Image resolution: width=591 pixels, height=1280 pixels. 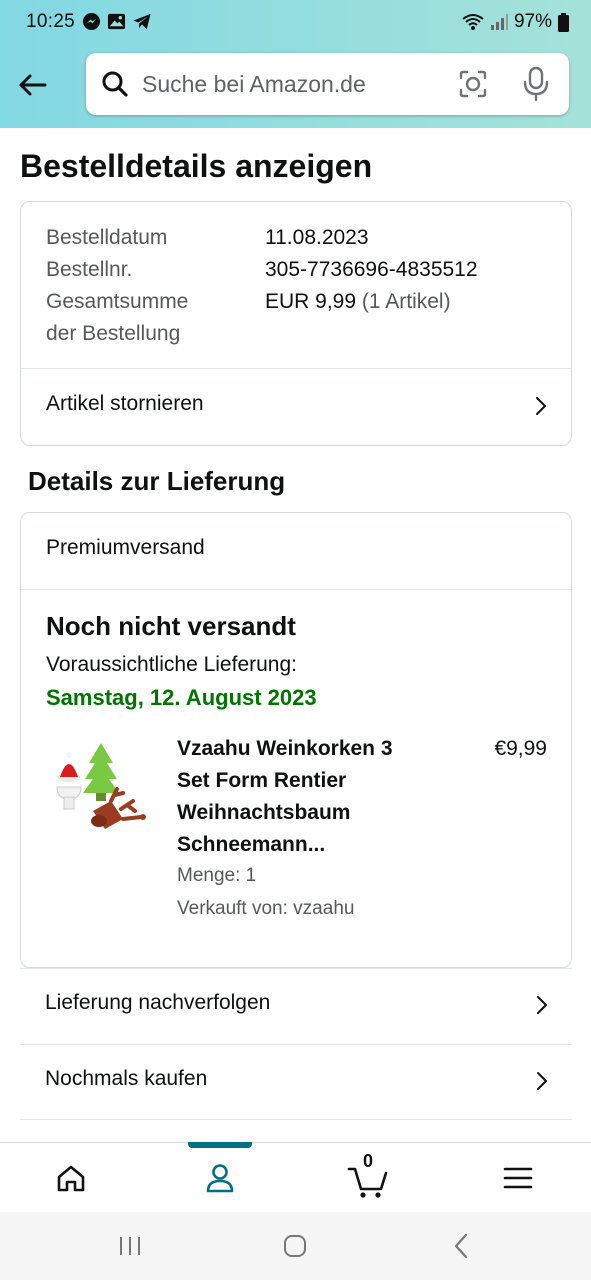 I want to click on system-navigation-bar, so click(x=295, y=1246).